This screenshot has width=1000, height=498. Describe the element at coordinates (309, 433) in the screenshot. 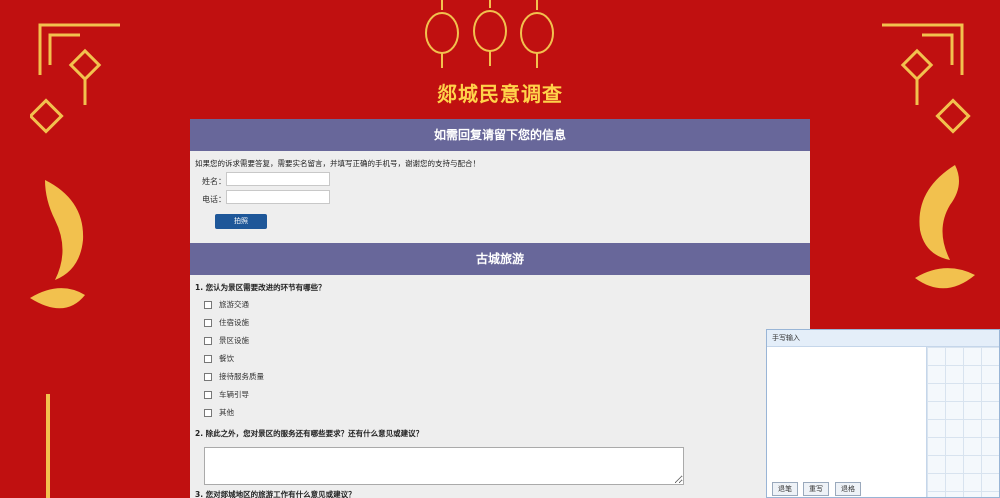

I see `question-2-title: 2. 除此之外，您对景区的服务还有哪些要求？还有什么意见或建议？` at that location.